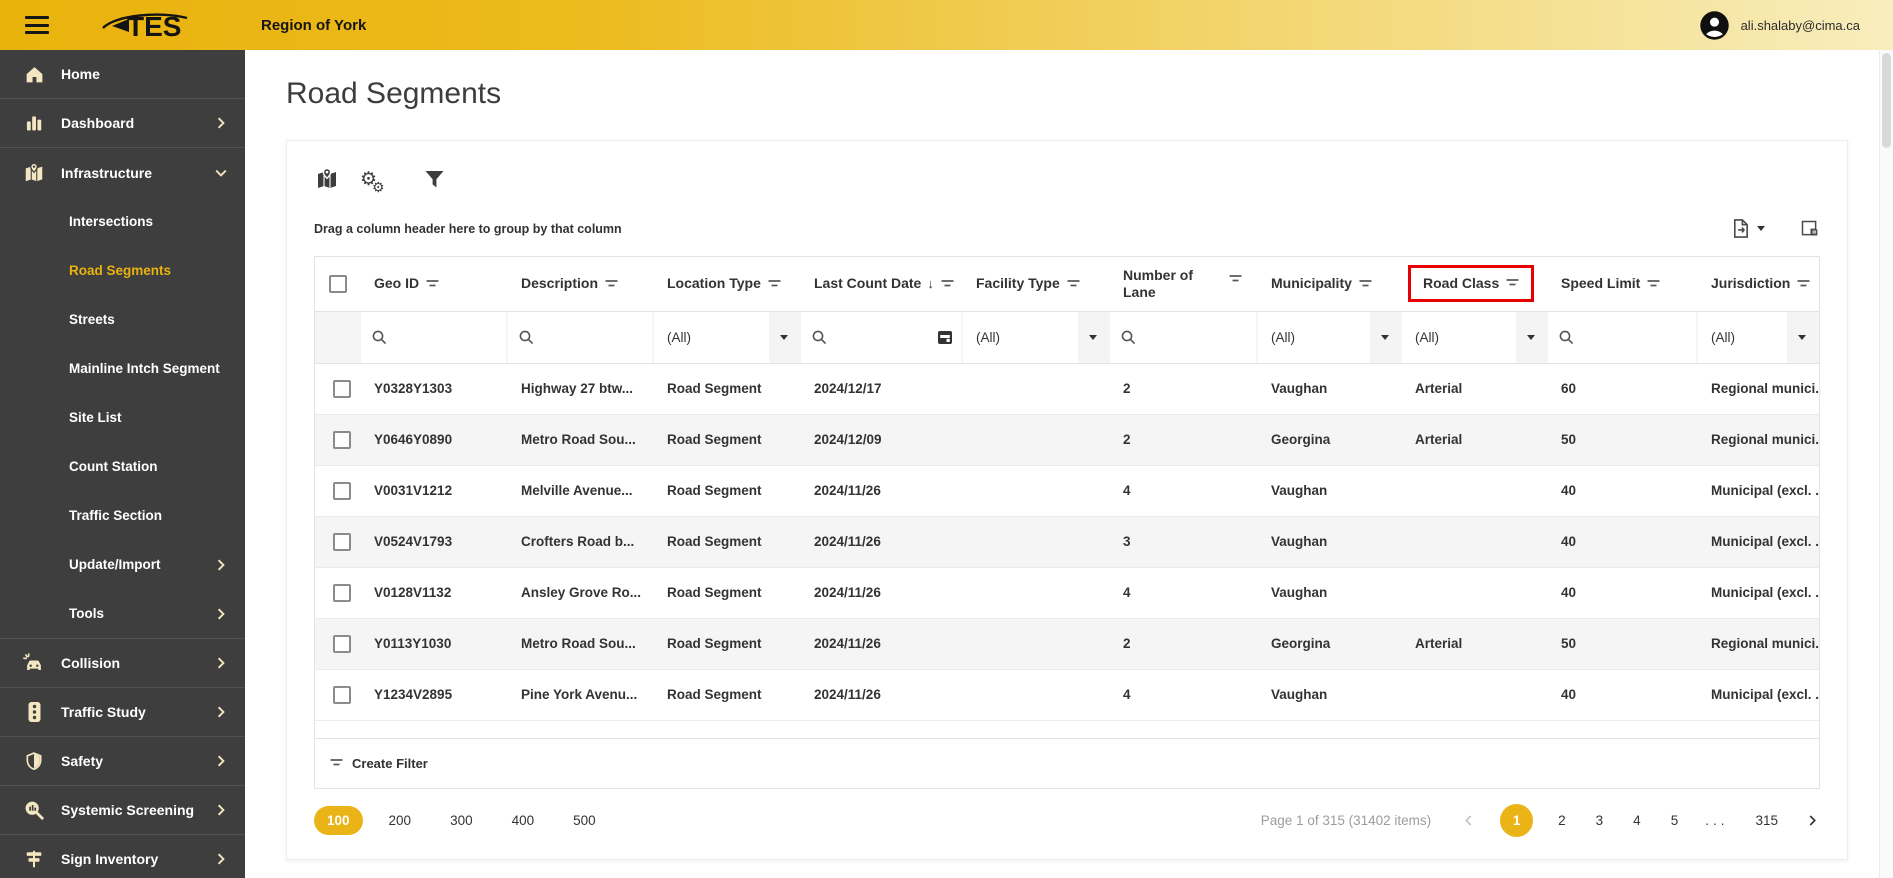 This screenshot has width=1893, height=878. I want to click on select-all-checkbox, so click(338, 283).